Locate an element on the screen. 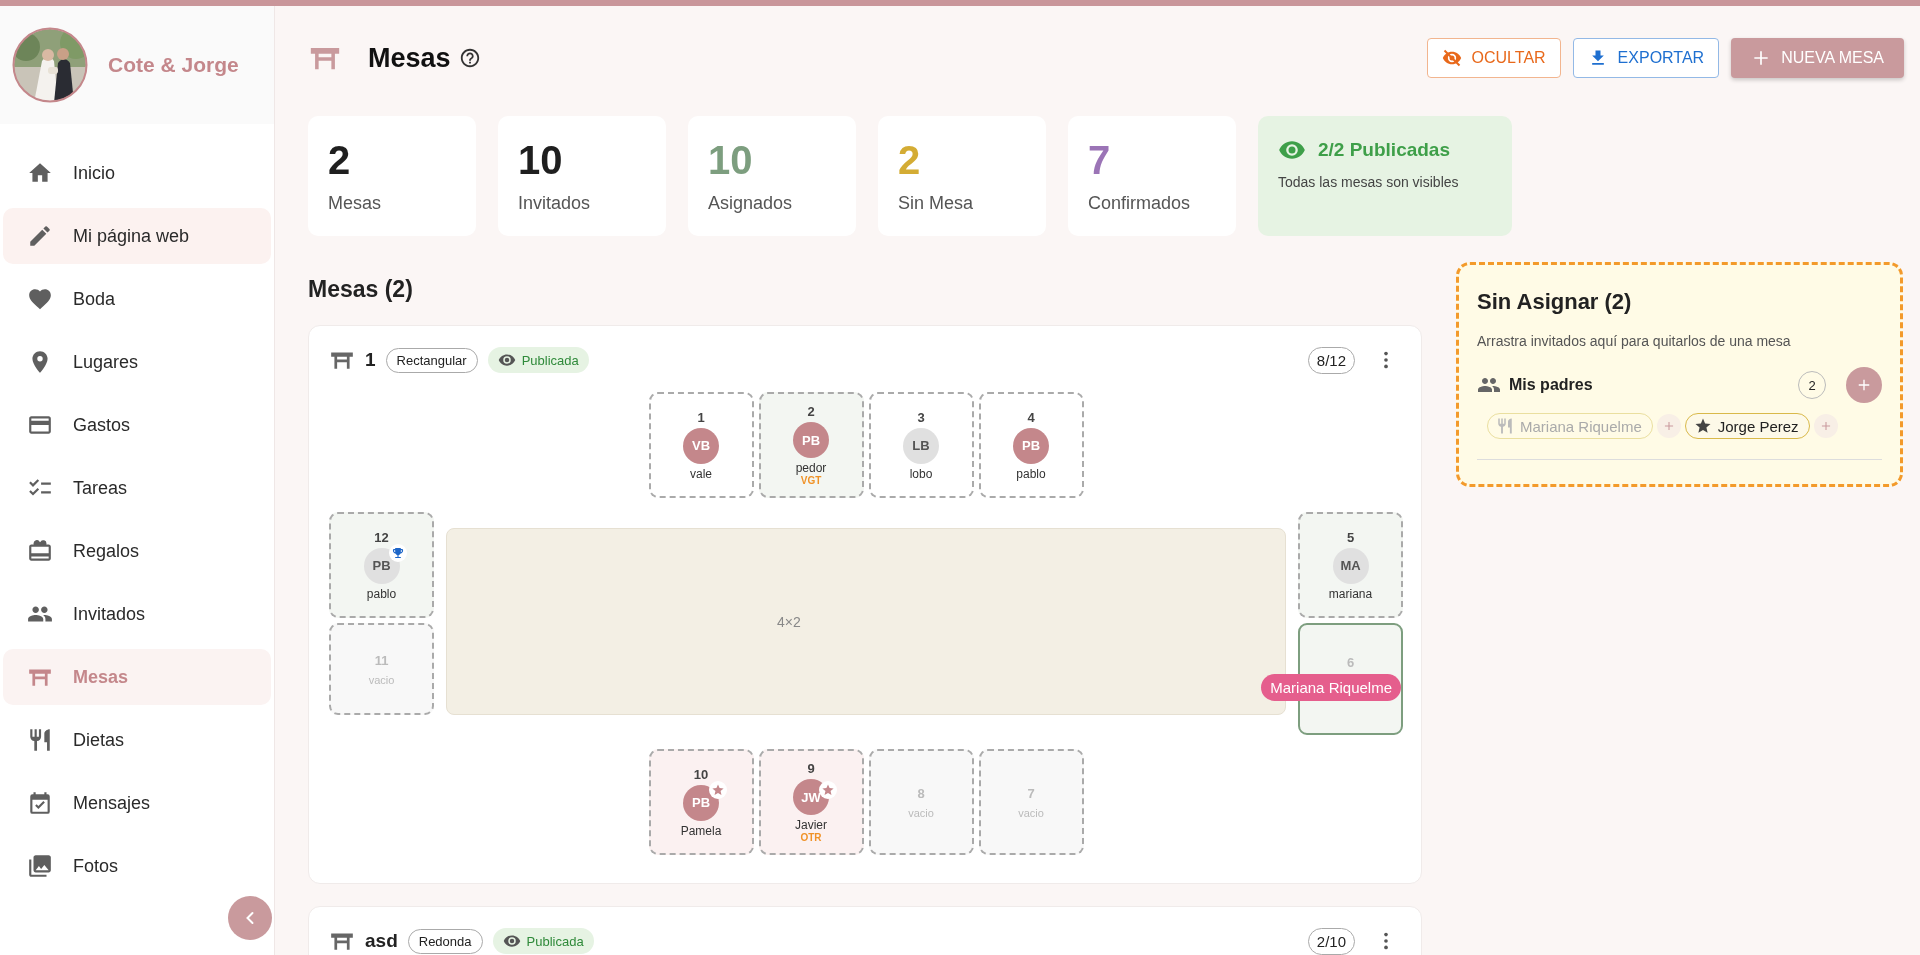 This screenshot has width=1920, height=955. couple-name: Cote & Jorge is located at coordinates (173, 65).